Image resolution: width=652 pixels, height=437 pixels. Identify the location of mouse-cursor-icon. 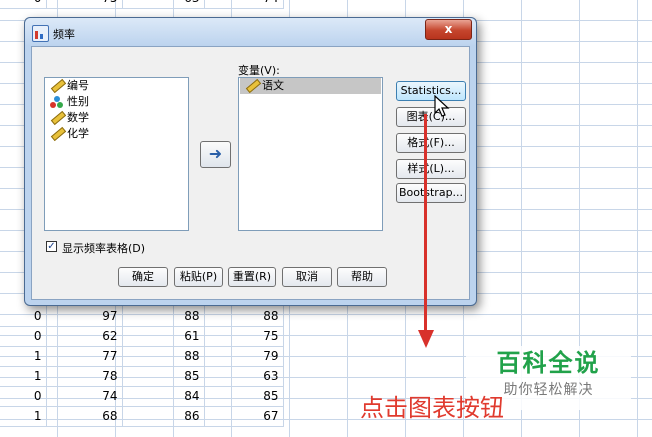
(442, 106).